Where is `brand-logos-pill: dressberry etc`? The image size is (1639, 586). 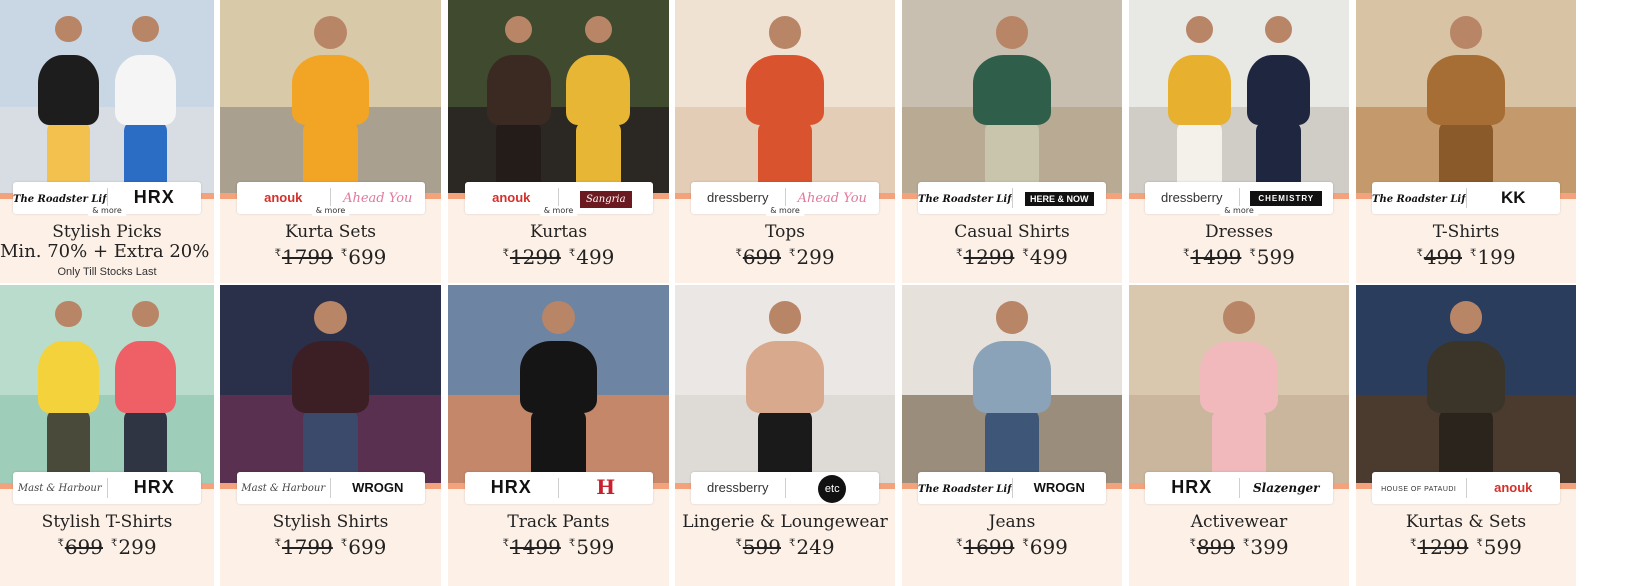 brand-logos-pill: dressberry etc is located at coordinates (785, 488).